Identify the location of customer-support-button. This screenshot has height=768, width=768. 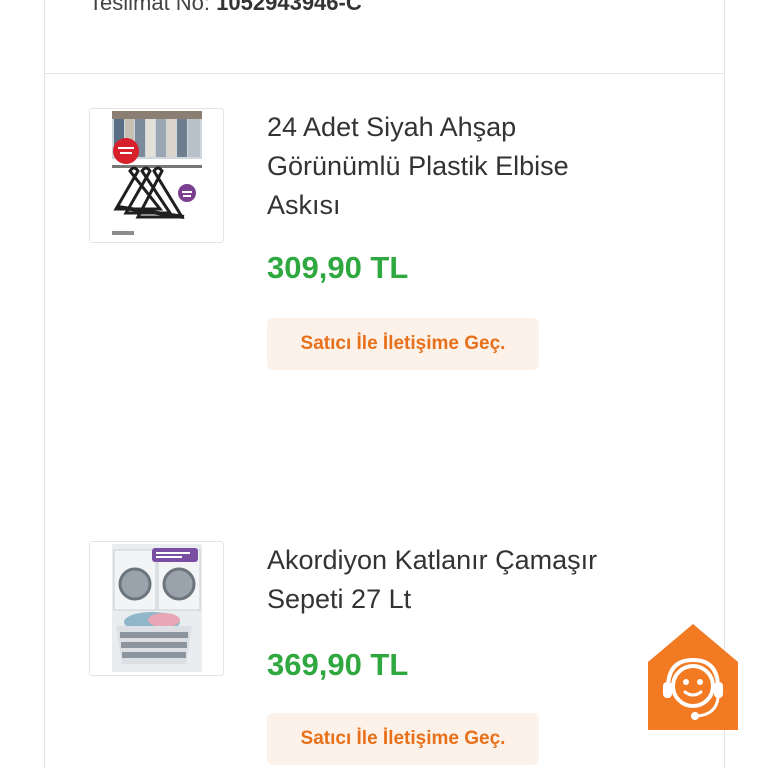
(693, 677).